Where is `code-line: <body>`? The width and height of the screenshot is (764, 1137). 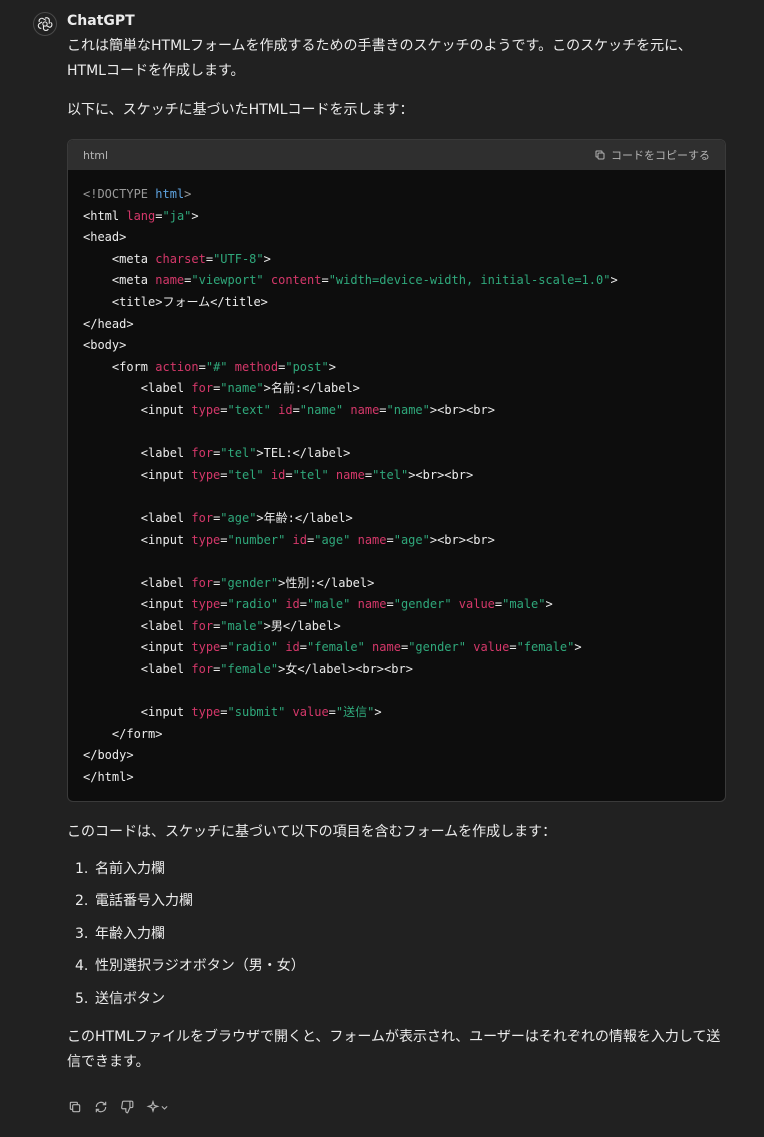
code-line: <body> is located at coordinates (104, 345).